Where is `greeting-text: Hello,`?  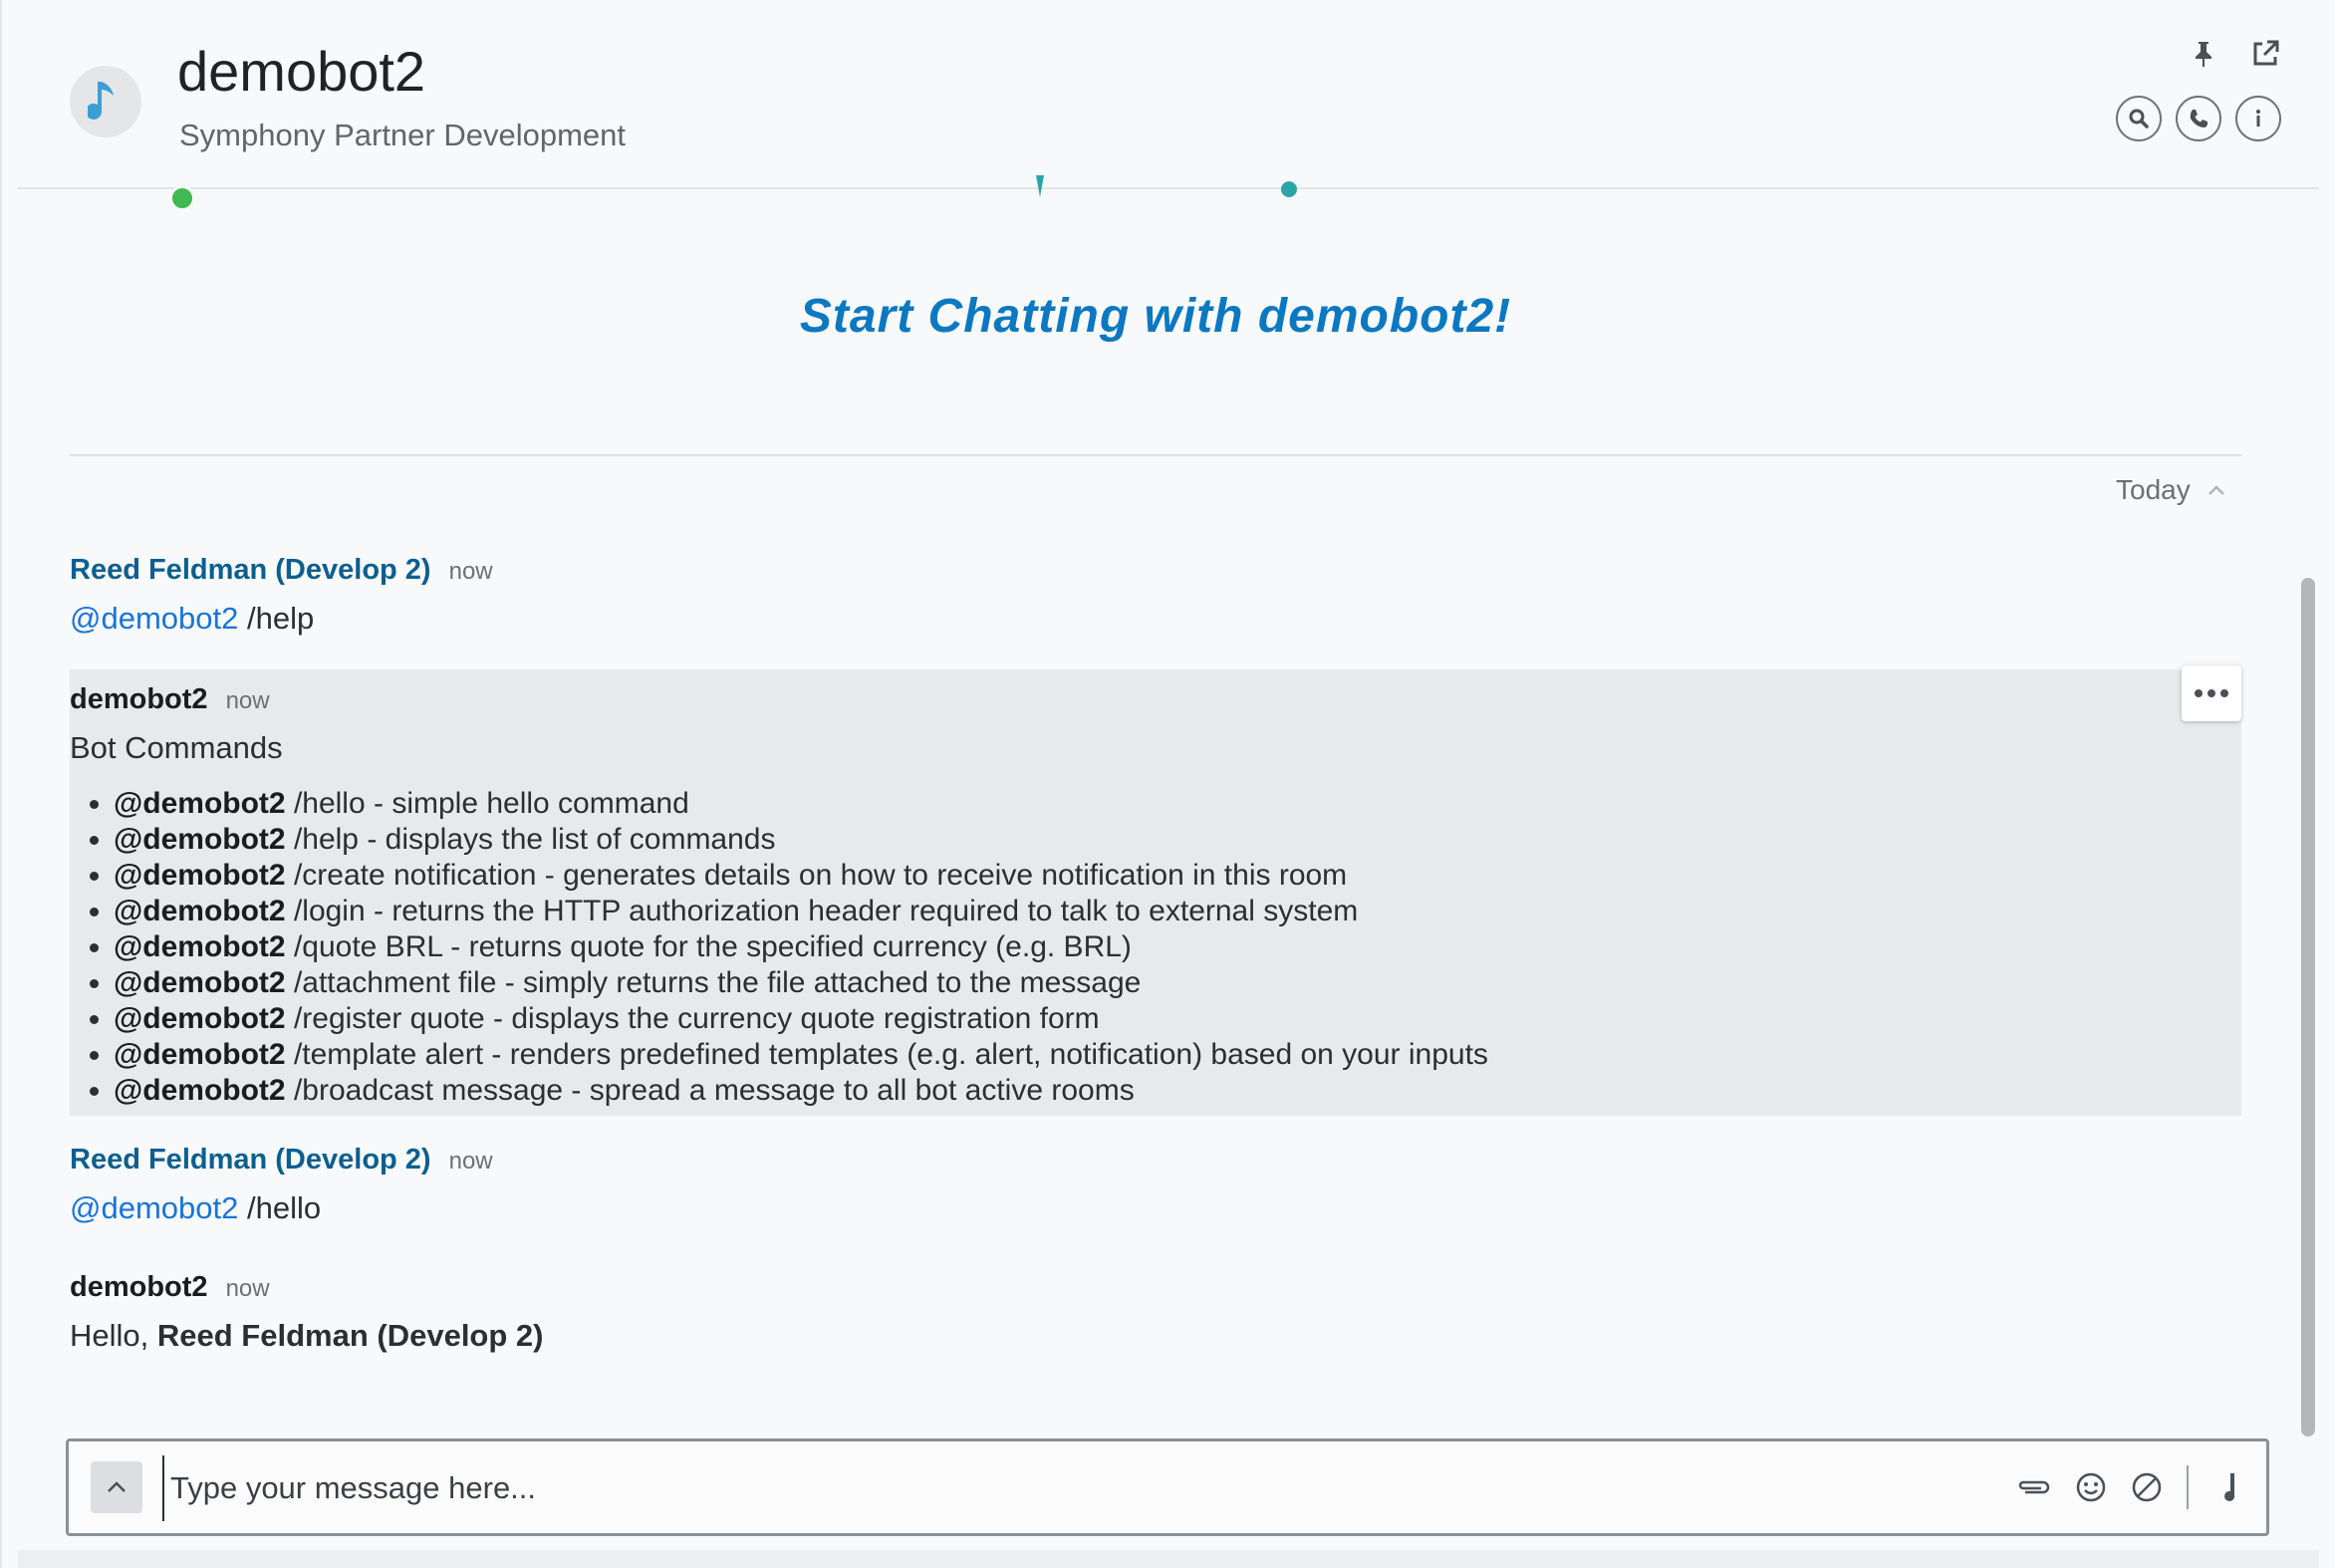
greeting-text: Hello, is located at coordinates (109, 1335).